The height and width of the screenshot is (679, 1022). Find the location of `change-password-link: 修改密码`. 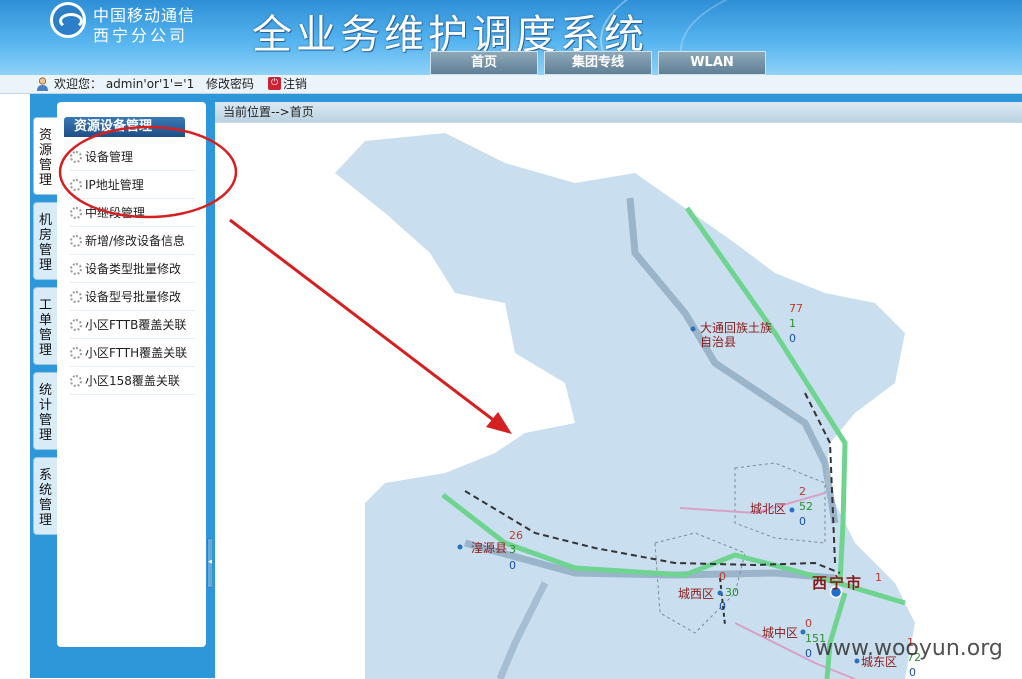

change-password-link: 修改密码 is located at coordinates (230, 84).